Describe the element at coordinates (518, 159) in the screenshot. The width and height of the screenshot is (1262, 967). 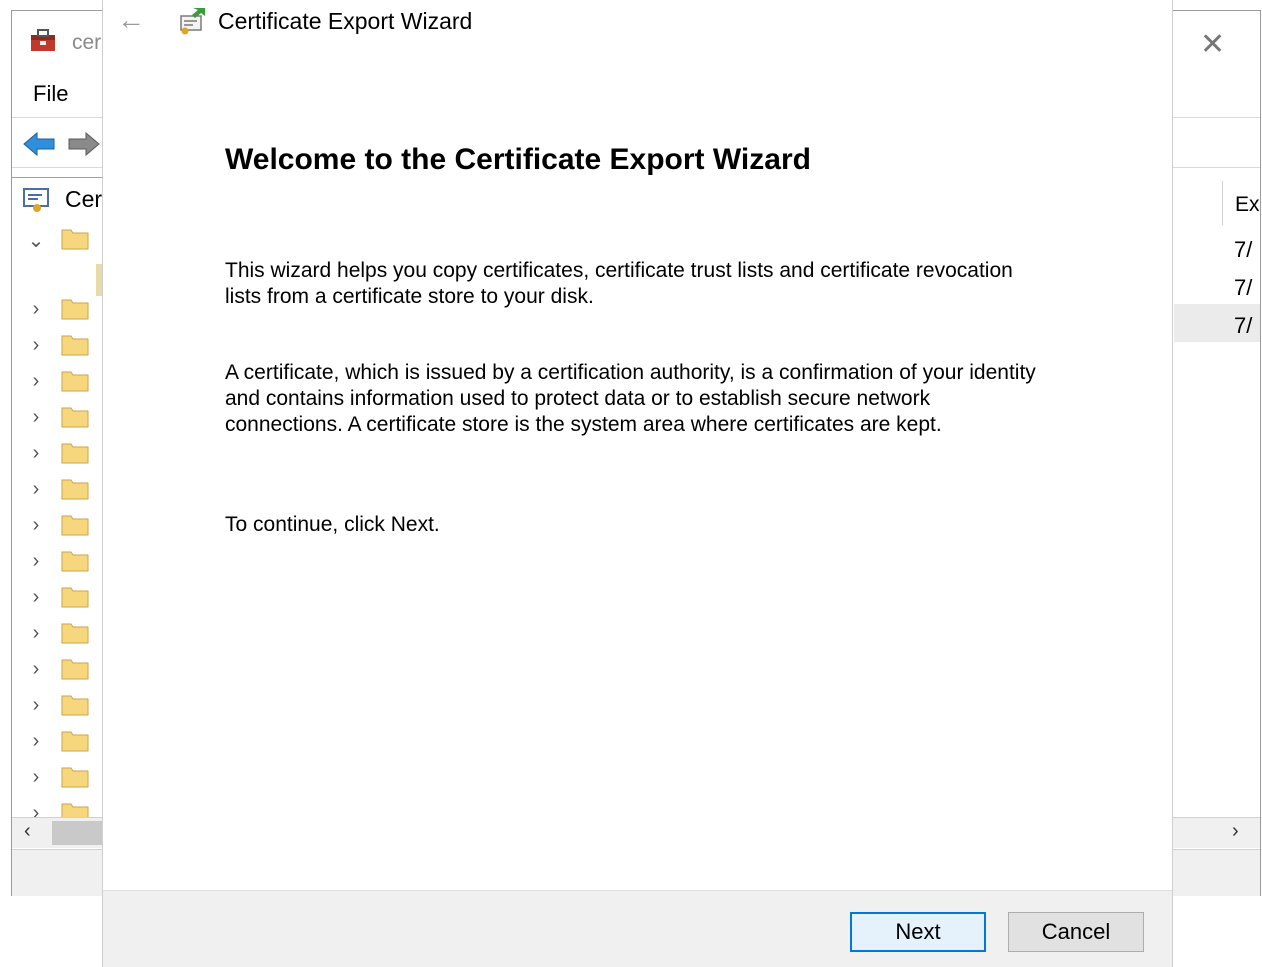
I see `wizard-heading: Welcome to the Certificate Export Wizard` at that location.